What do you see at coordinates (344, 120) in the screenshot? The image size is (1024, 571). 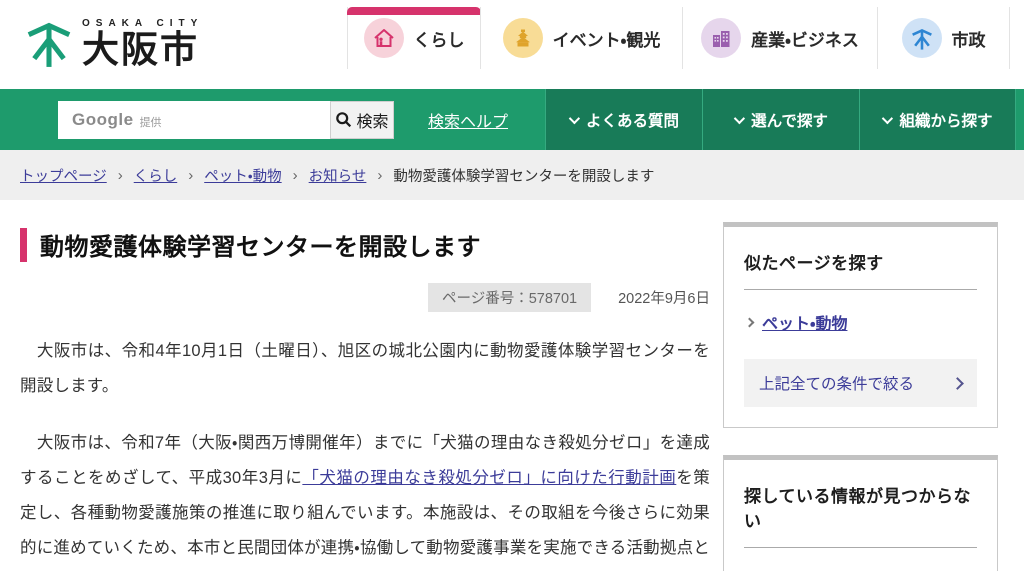 I see `magnifier-icon` at bounding box center [344, 120].